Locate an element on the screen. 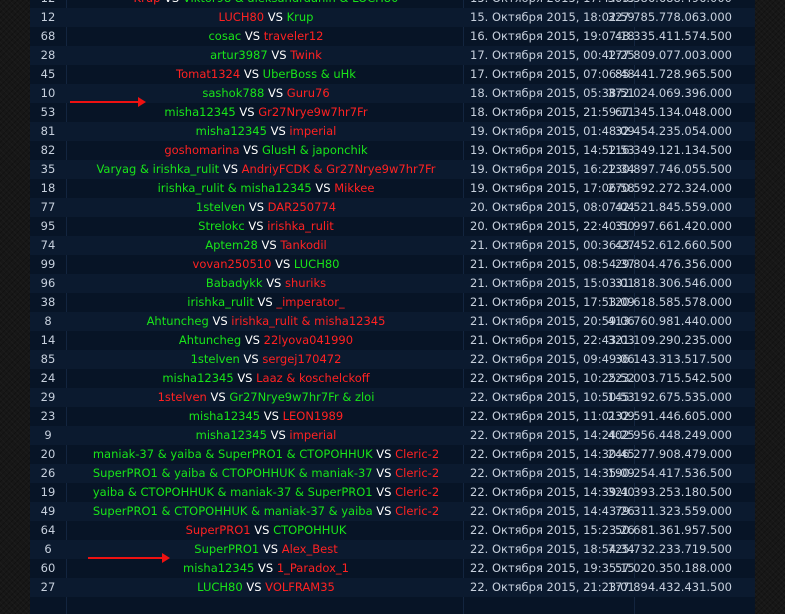 The height and width of the screenshot is (614, 785). right-team-link: Guru76 is located at coordinates (308, 93).